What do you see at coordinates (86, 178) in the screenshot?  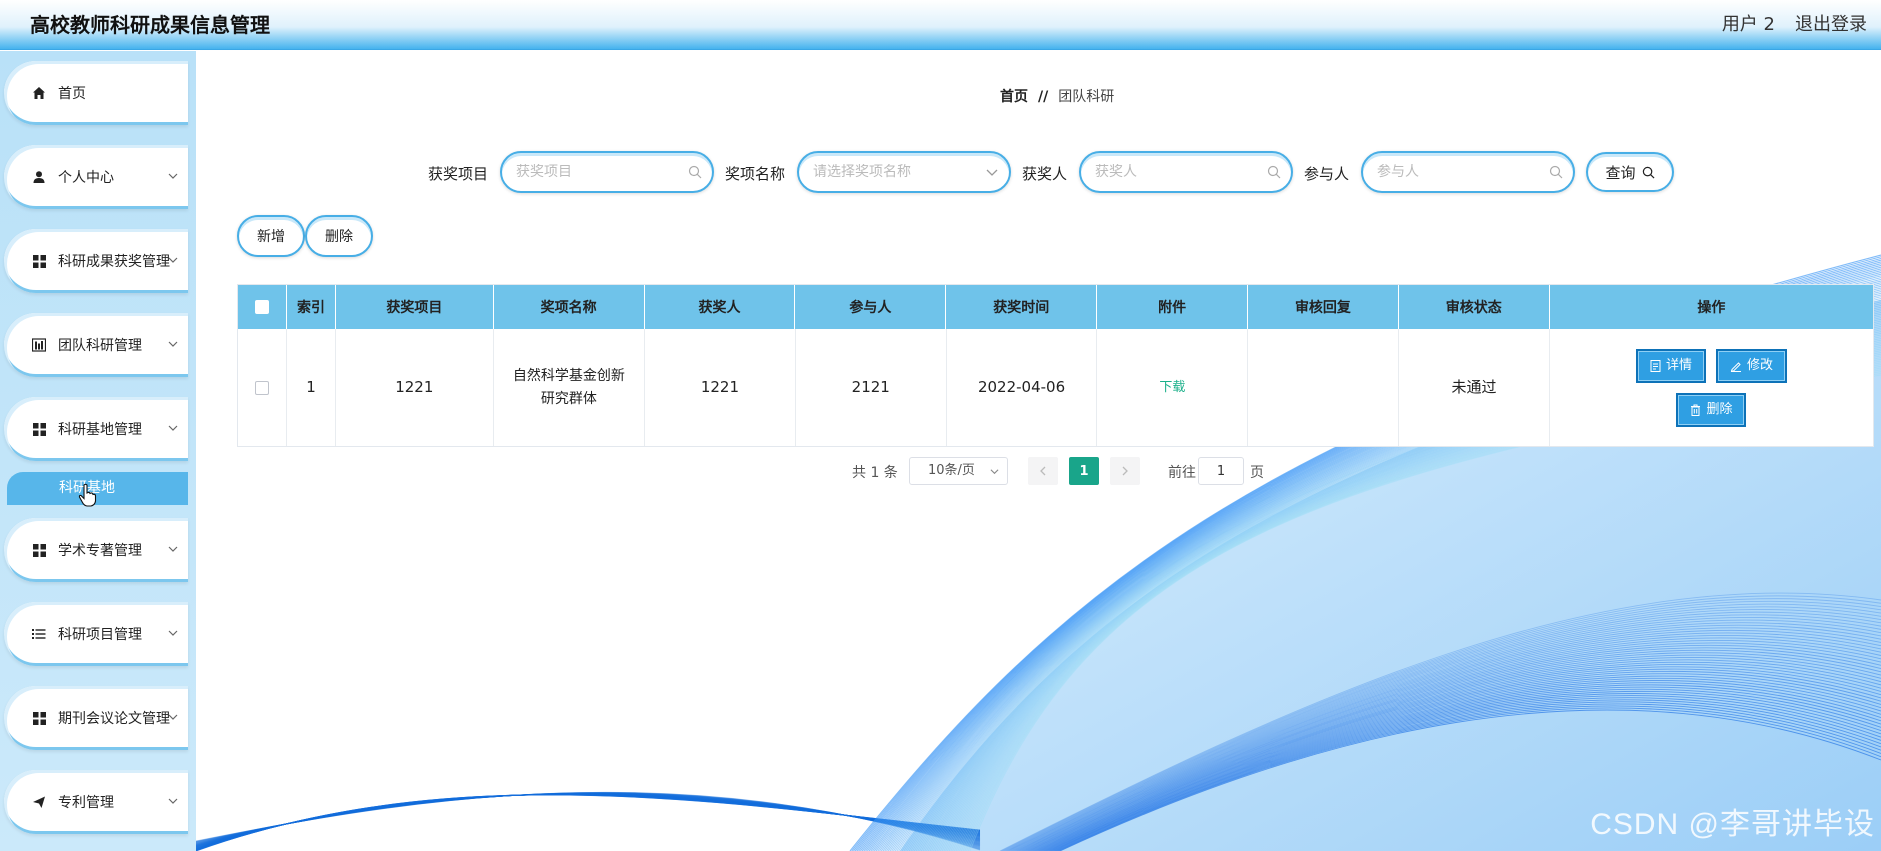 I see `sidebar-item-label: 个人中心` at bounding box center [86, 178].